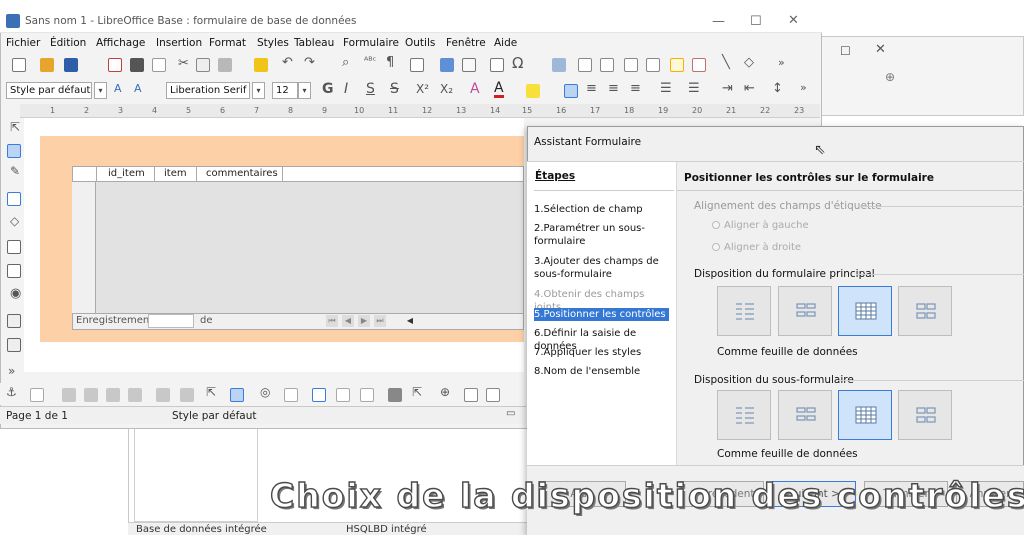  Describe the element at coordinates (298, 241) in the screenshot. I see `table-control` at that location.